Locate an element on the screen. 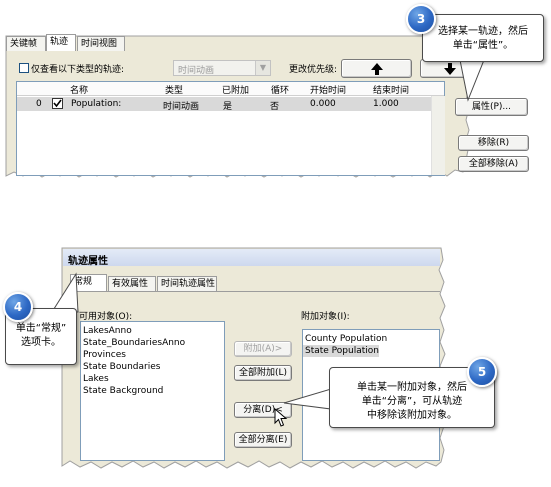 The width and height of the screenshot is (551, 487). step-3-badge: 3 is located at coordinates (421, 19).